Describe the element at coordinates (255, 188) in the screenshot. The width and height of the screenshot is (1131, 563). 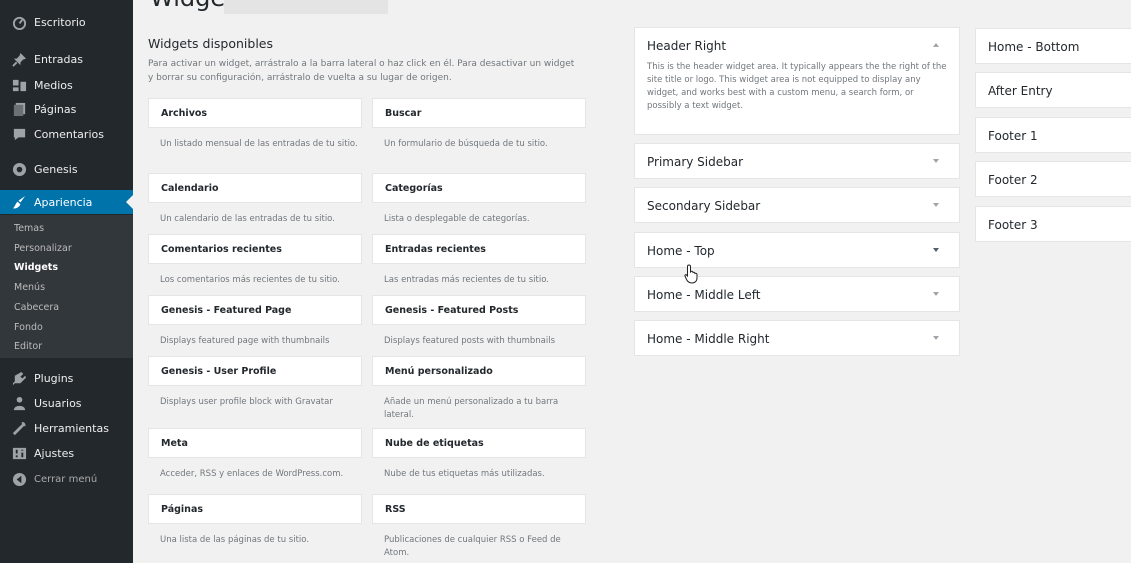
I see `widget-card-title: Calendario` at that location.